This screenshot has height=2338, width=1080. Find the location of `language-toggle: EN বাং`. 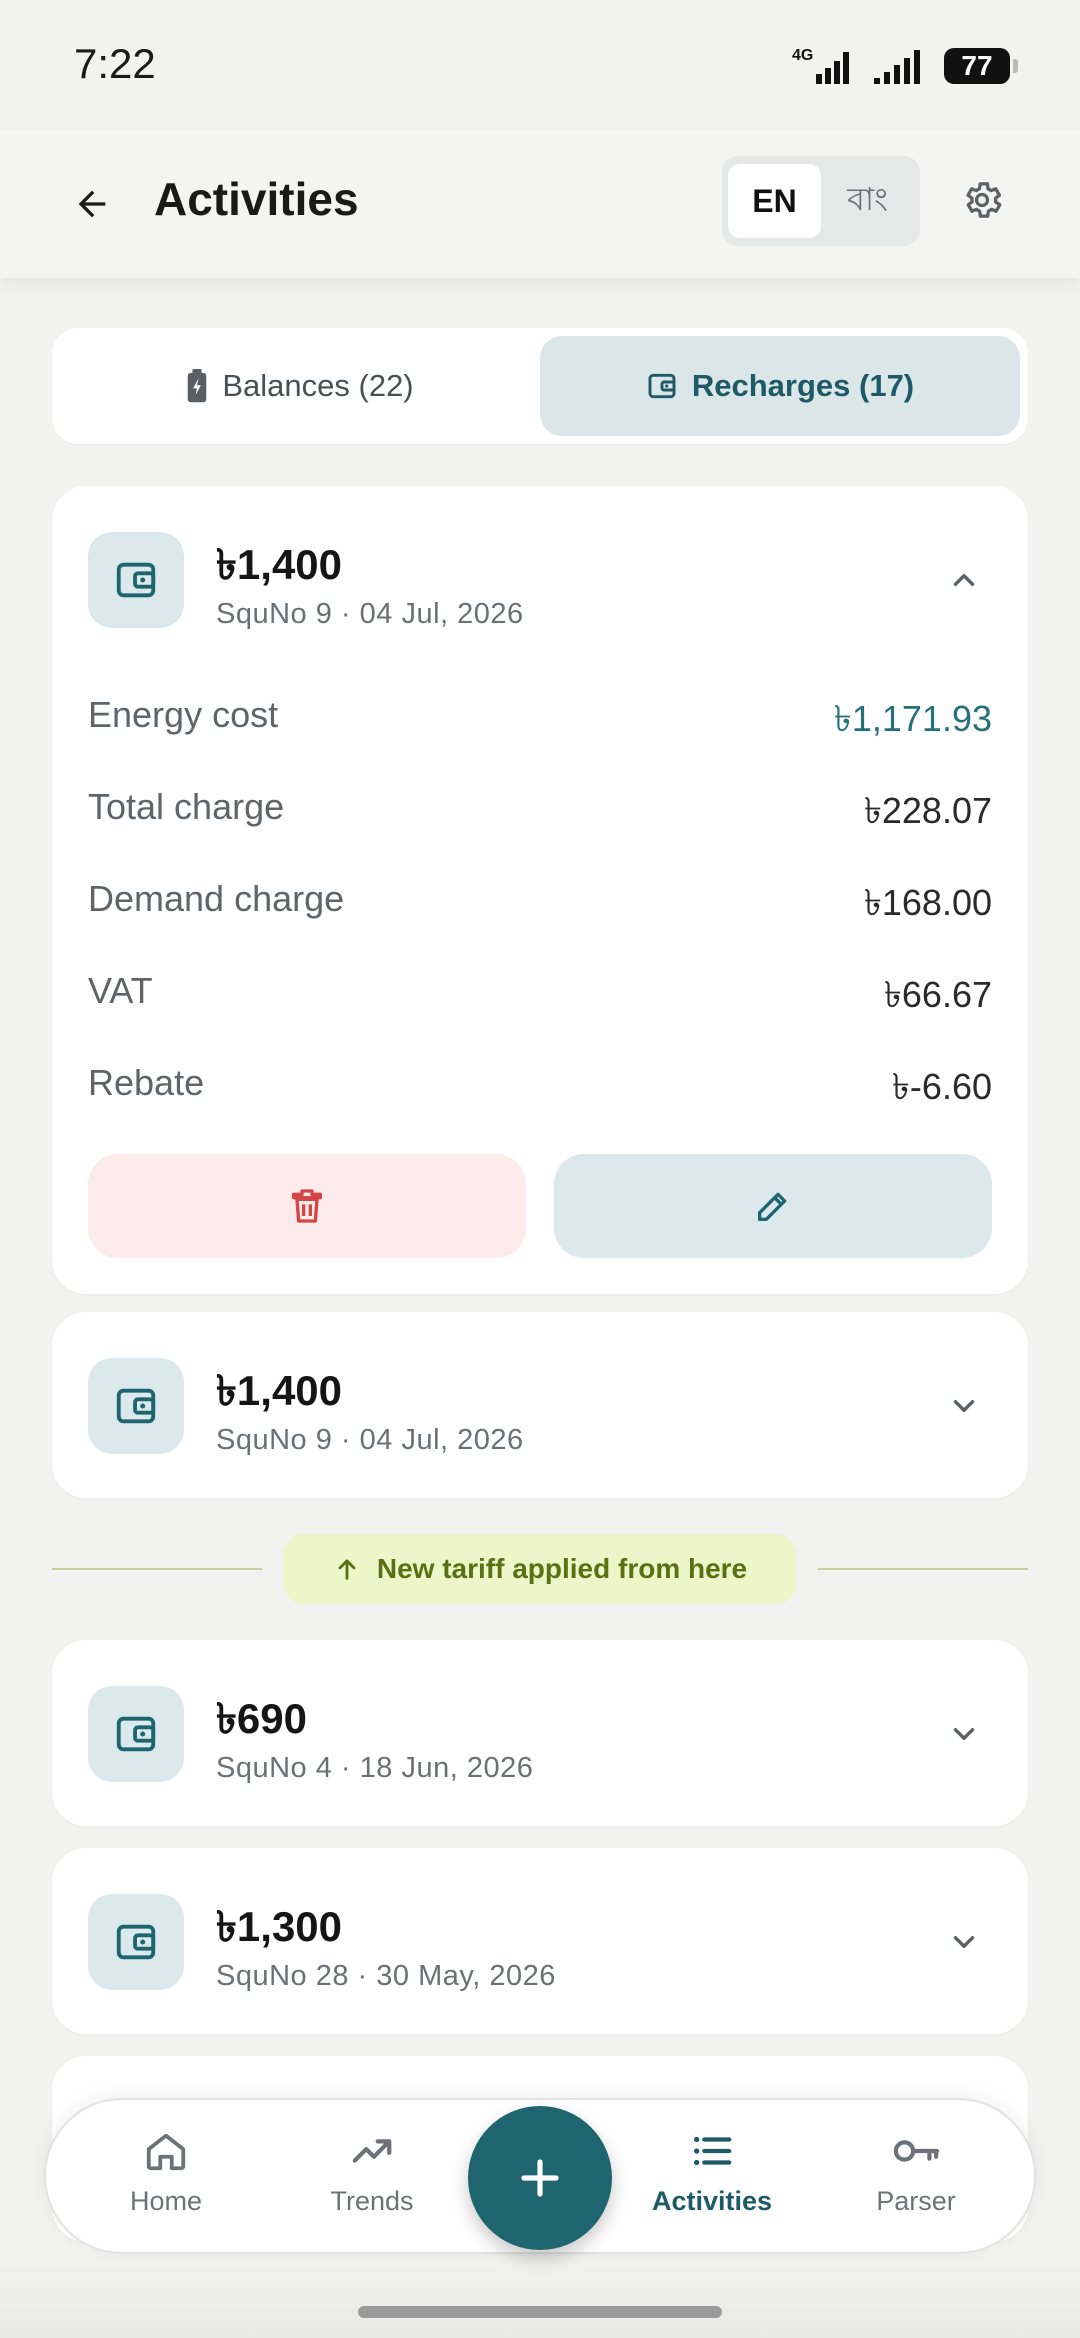

language-toggle: EN বাং is located at coordinates (821, 201).